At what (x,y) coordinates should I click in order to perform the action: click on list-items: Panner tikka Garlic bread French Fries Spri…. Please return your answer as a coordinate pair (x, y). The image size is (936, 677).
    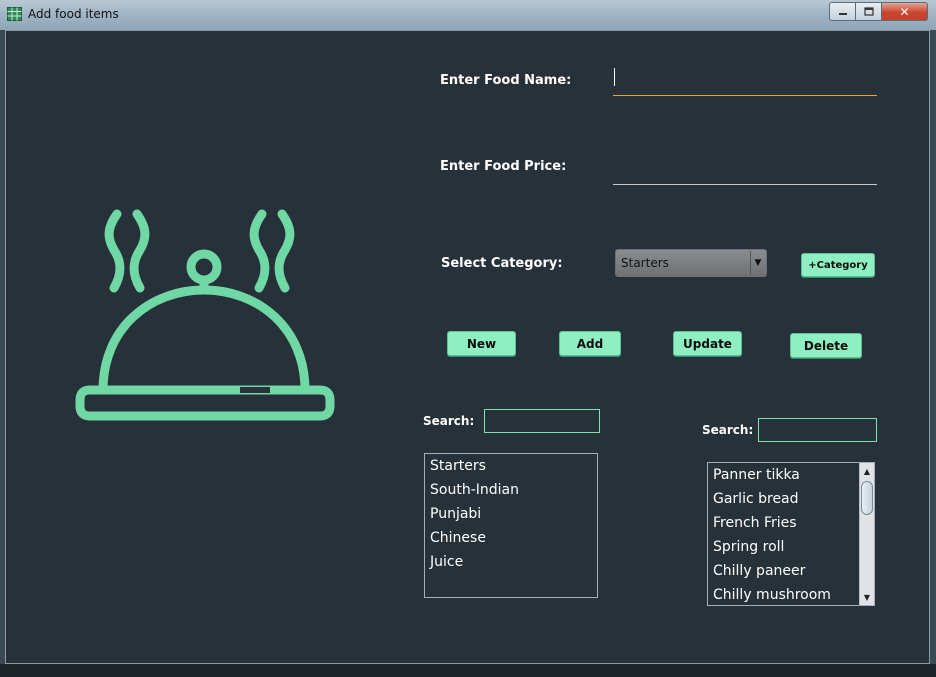
    Looking at the image, I should click on (791, 534).